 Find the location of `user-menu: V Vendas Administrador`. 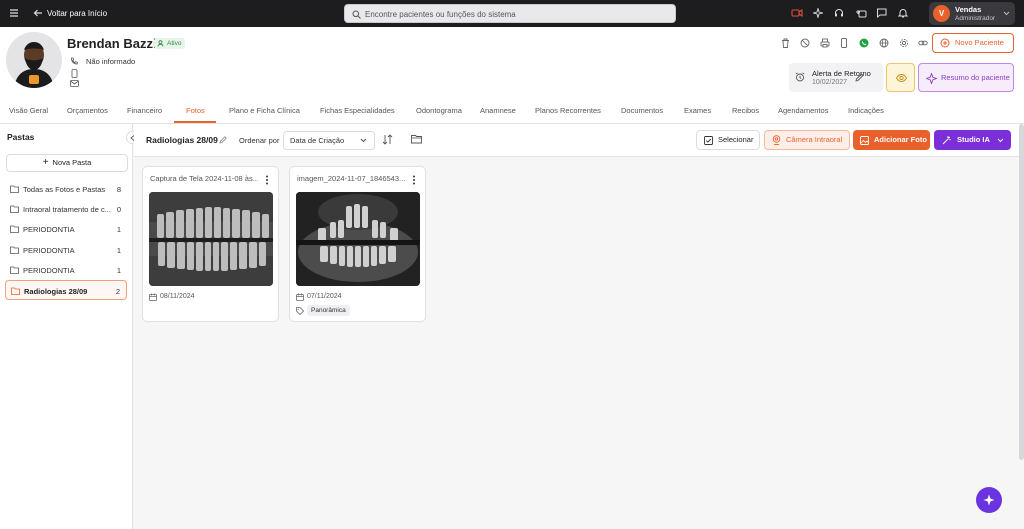

user-menu: V Vendas Administrador is located at coordinates (972, 13).